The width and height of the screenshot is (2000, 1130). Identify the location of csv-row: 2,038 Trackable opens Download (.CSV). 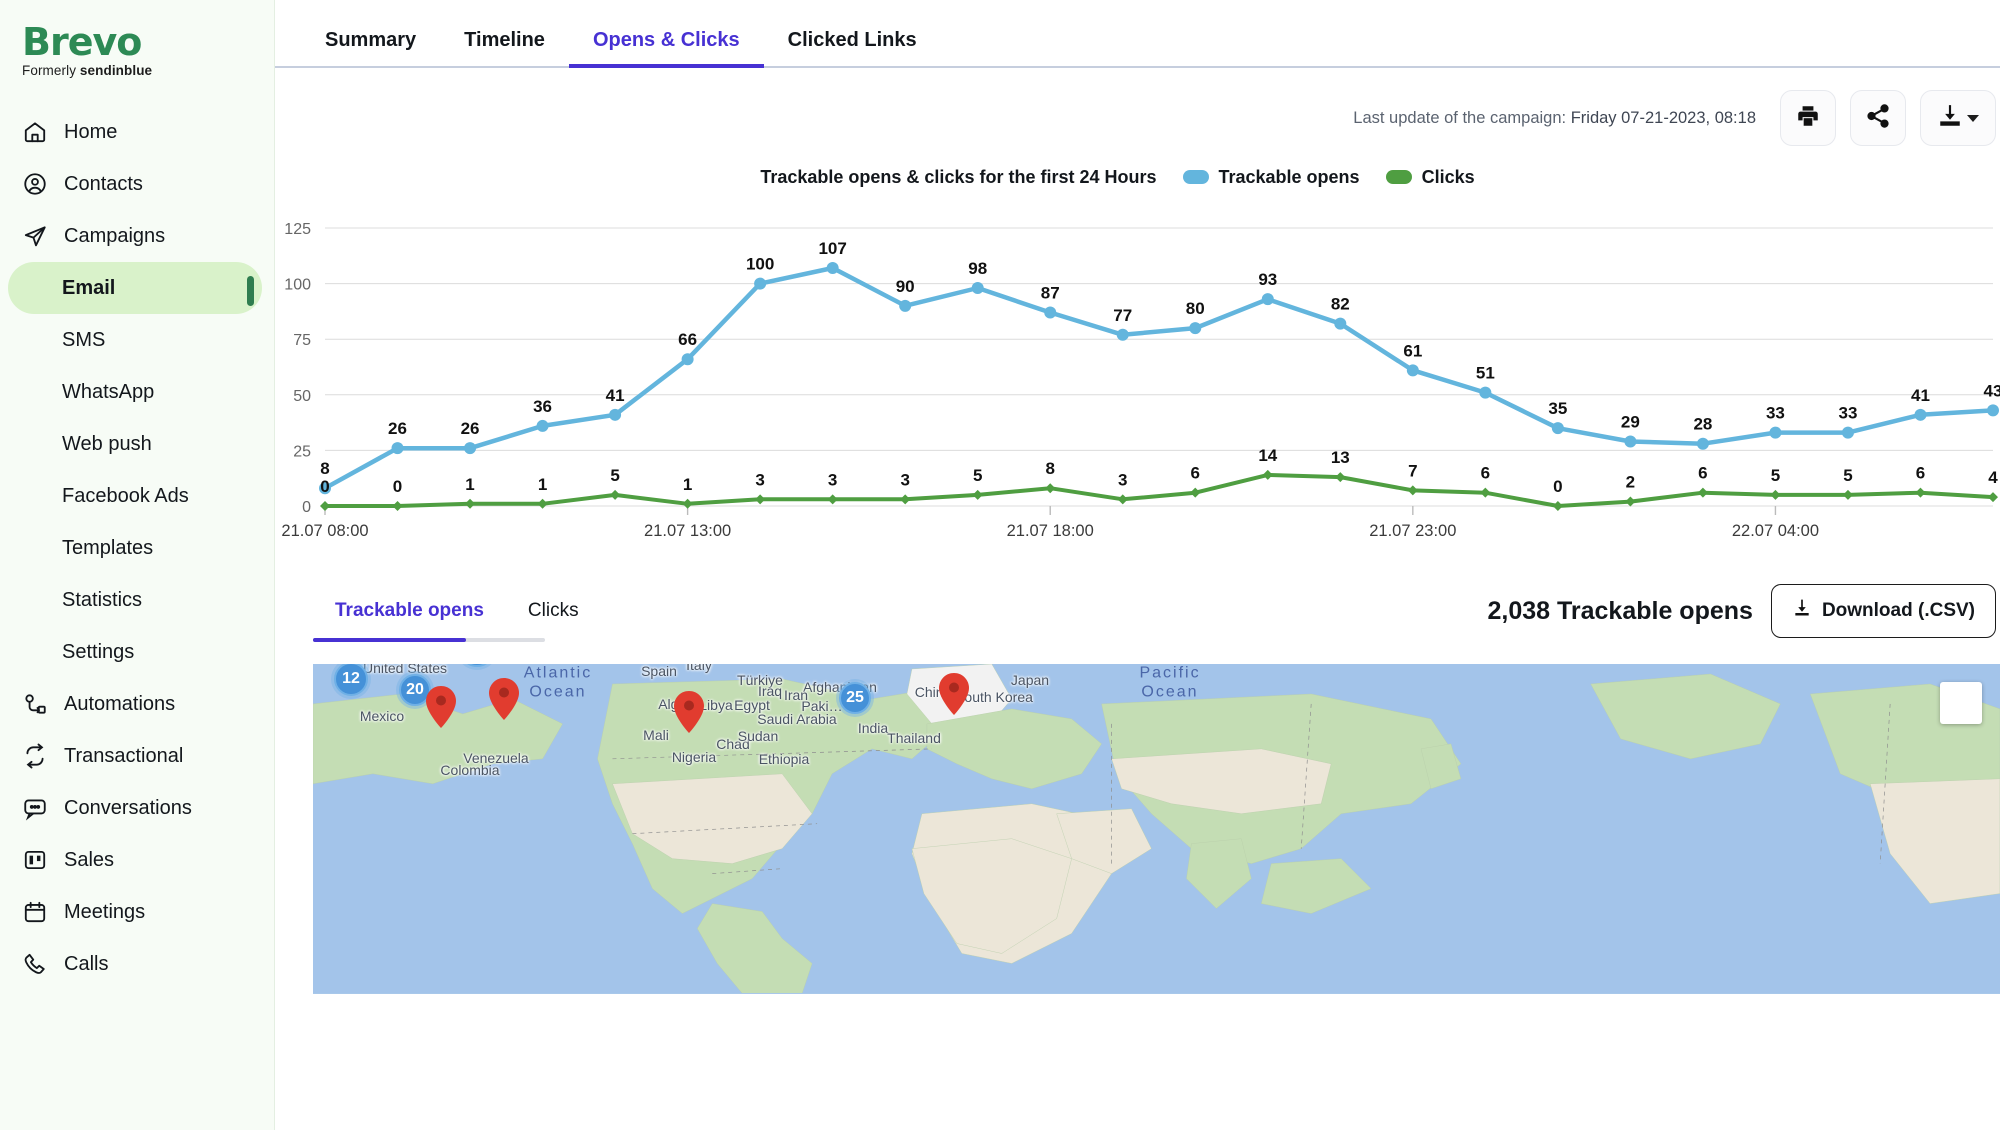
(1741, 611).